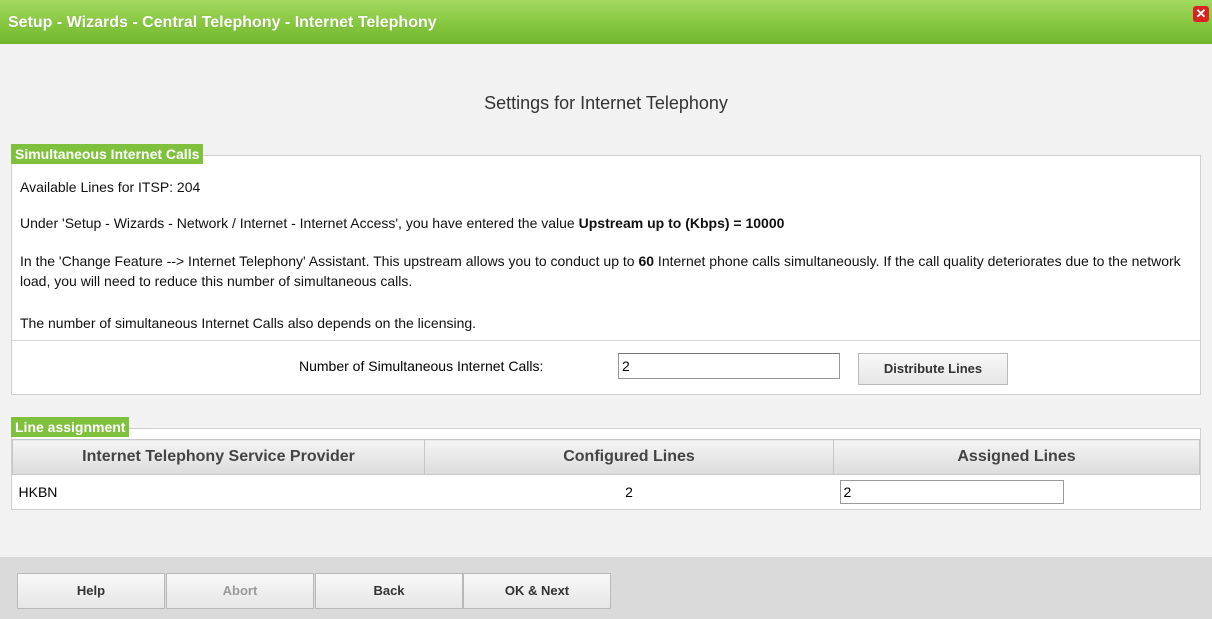 Image resolution: width=1212 pixels, height=619 pixels. What do you see at coordinates (629, 492) in the screenshot?
I see `configured-lines-cell: 2` at bounding box center [629, 492].